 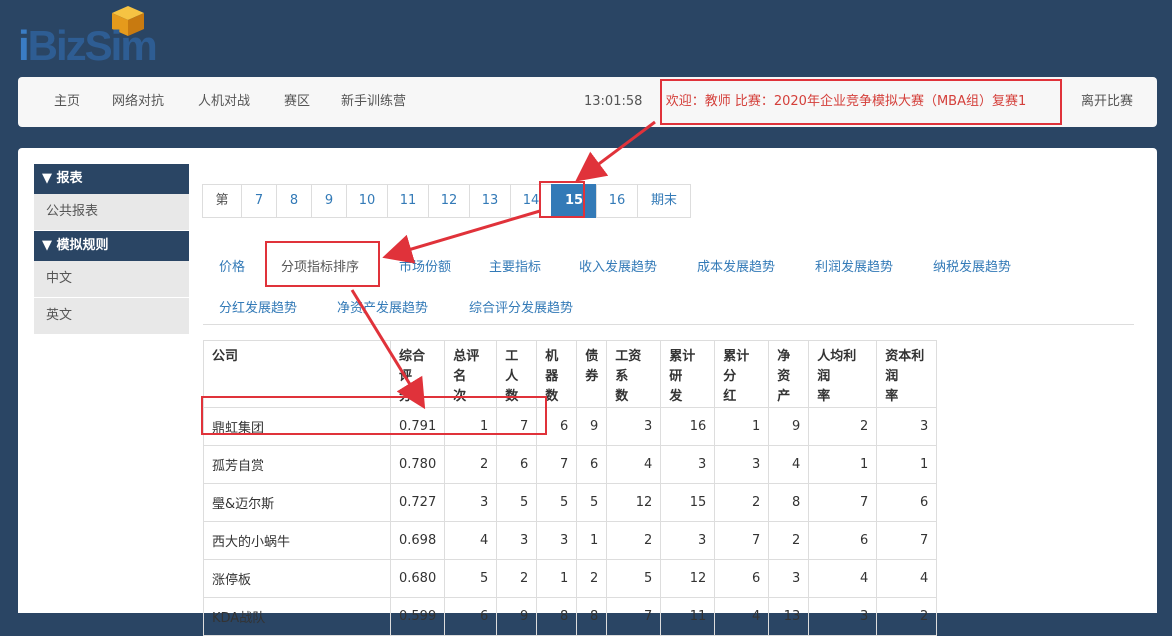 What do you see at coordinates (320, 265) in the screenshot?
I see `tab-item-ranking: 分项指标排序` at bounding box center [320, 265].